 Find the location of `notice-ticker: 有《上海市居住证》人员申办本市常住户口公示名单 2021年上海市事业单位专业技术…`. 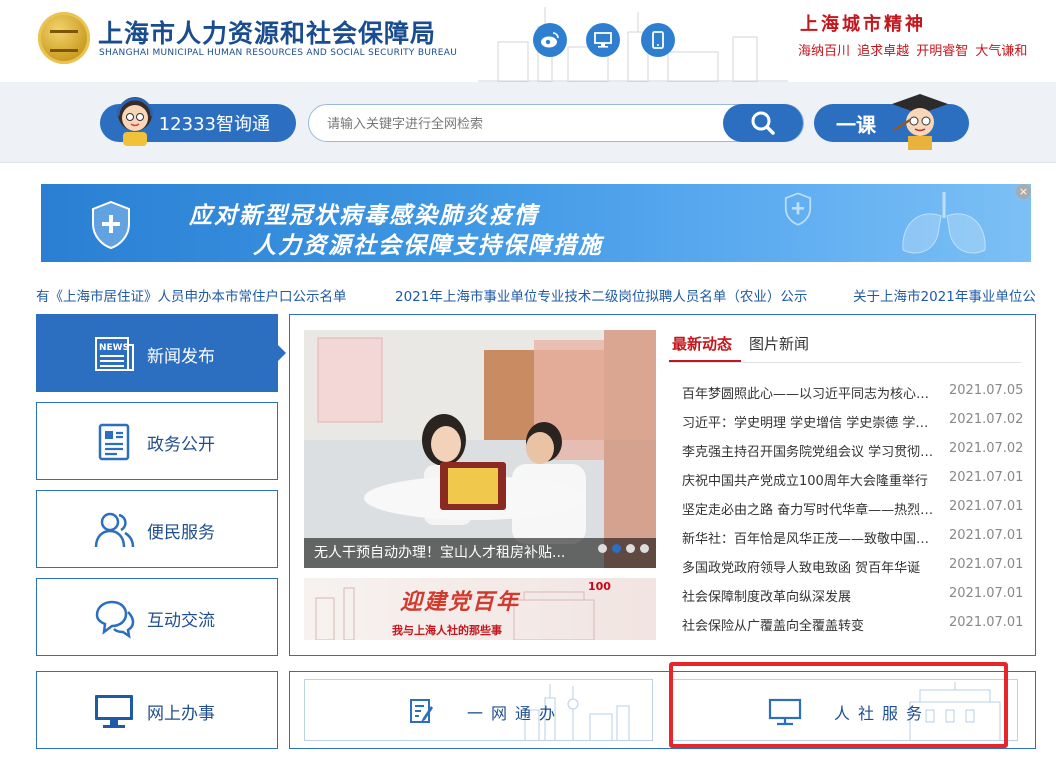

notice-ticker: 有《上海市居住证》人员申办本市常住户口公示名单 2021年上海市事业单位专业技术… is located at coordinates (536, 295).